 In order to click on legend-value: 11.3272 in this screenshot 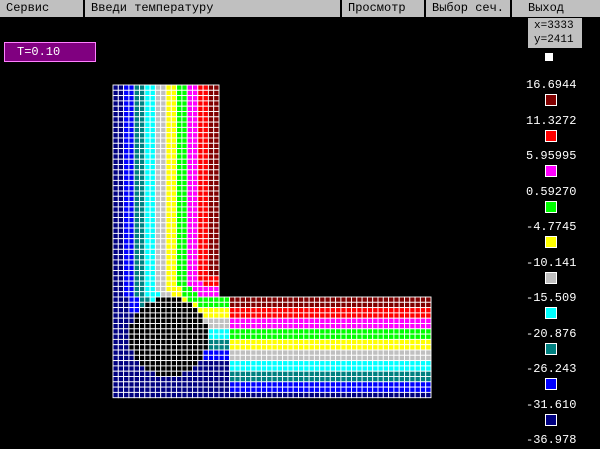, I will do `click(551, 120)`.